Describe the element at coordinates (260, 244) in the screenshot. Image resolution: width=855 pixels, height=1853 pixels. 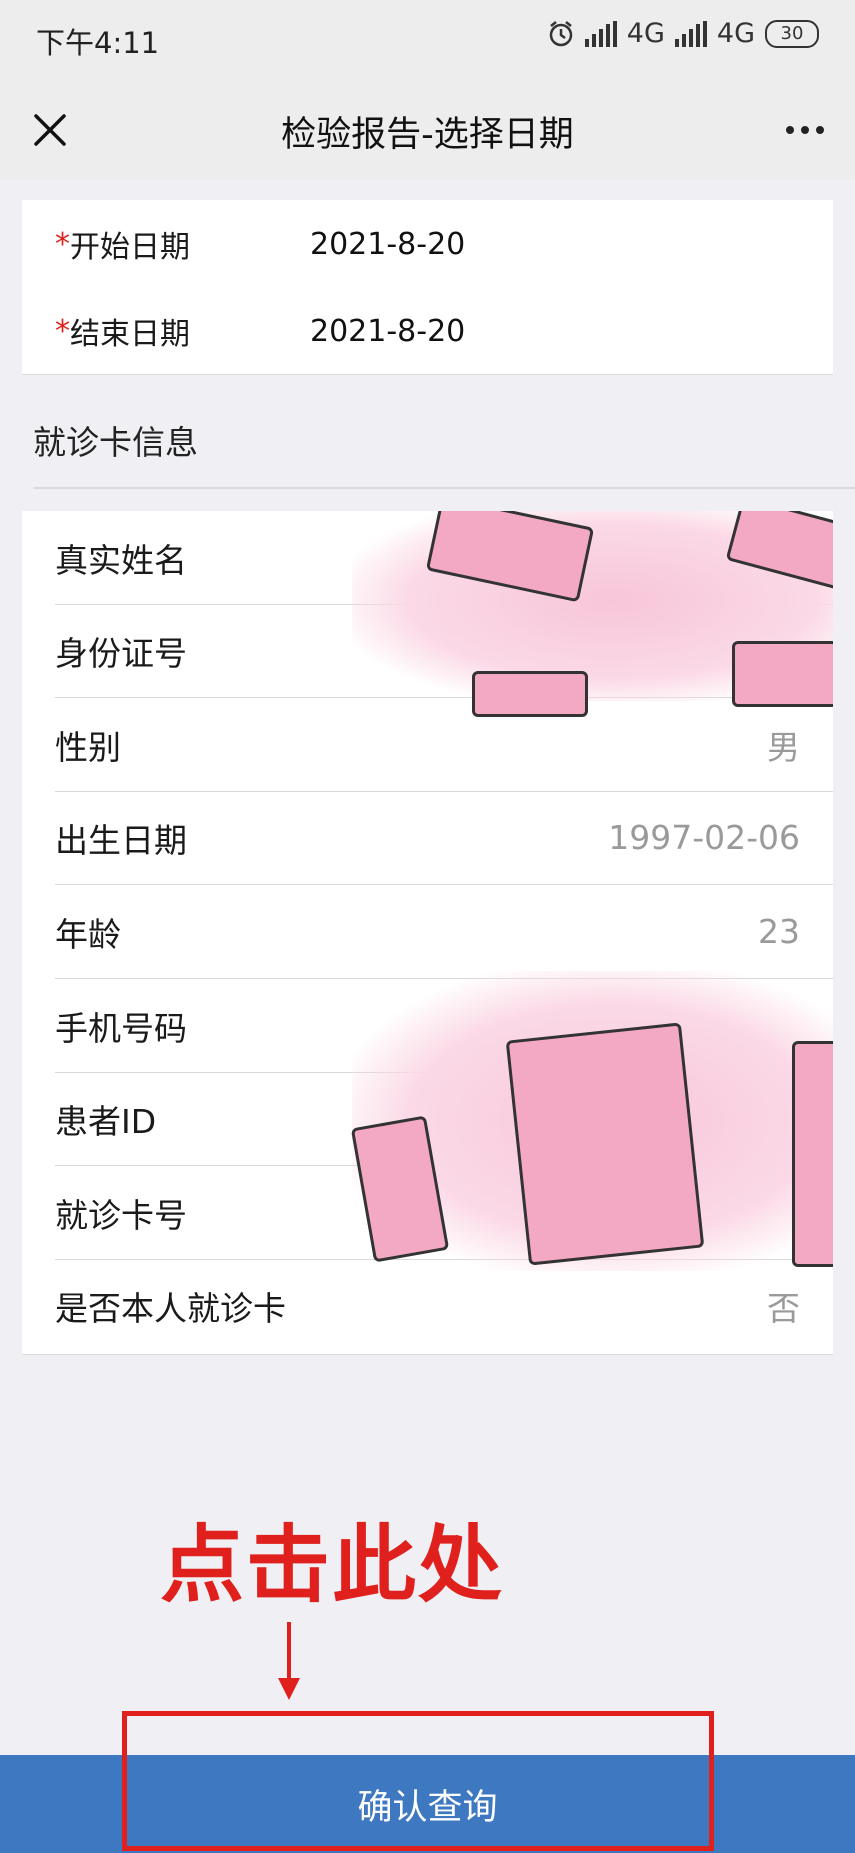
I see `start-date-row: * 开始日期 2021-8-20` at that location.